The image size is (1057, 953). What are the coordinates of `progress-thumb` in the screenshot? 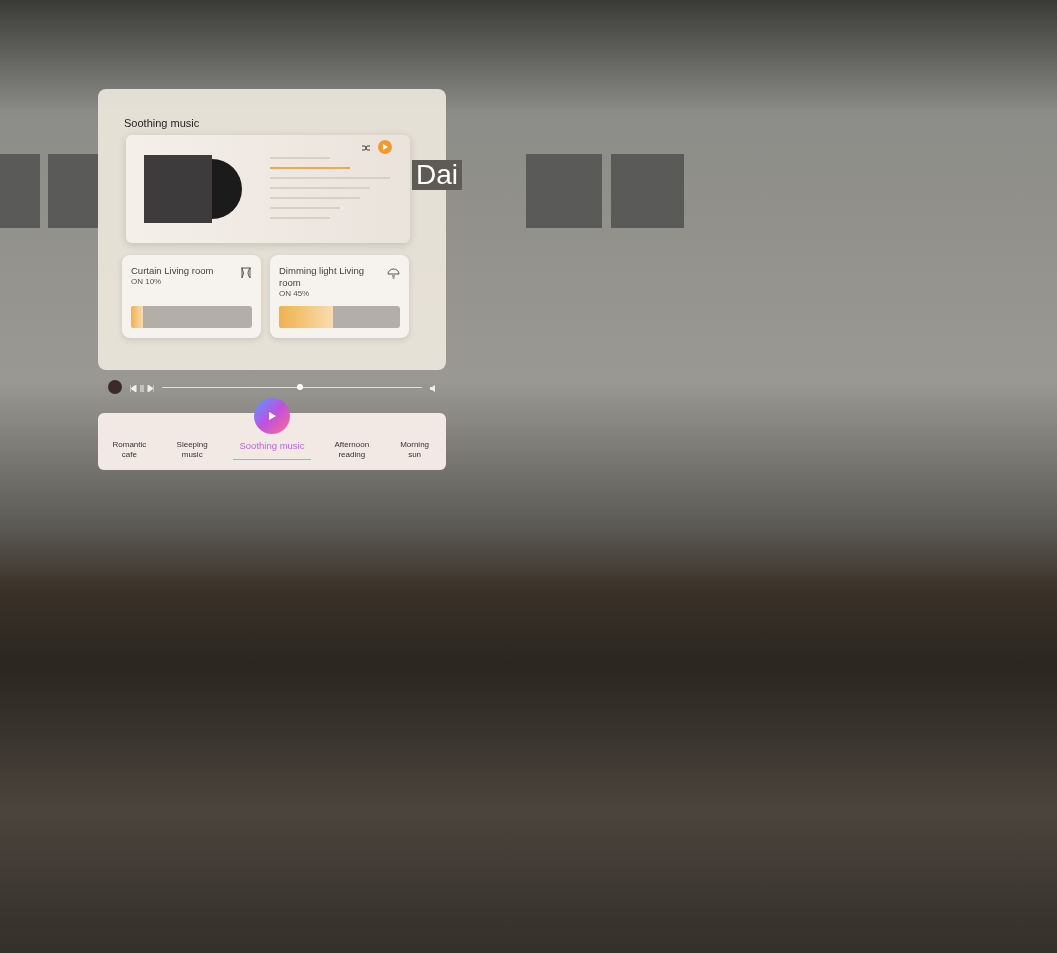 It's located at (299, 386).